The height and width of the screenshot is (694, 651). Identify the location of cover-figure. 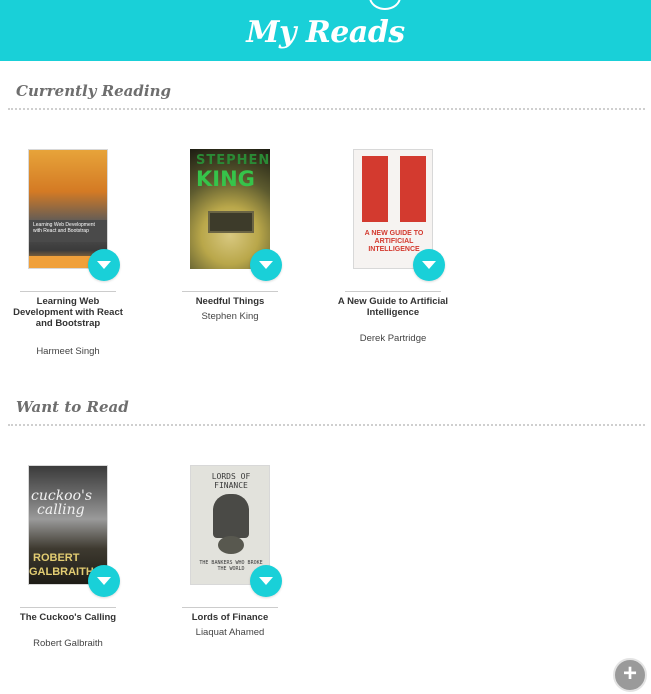
(231, 516).